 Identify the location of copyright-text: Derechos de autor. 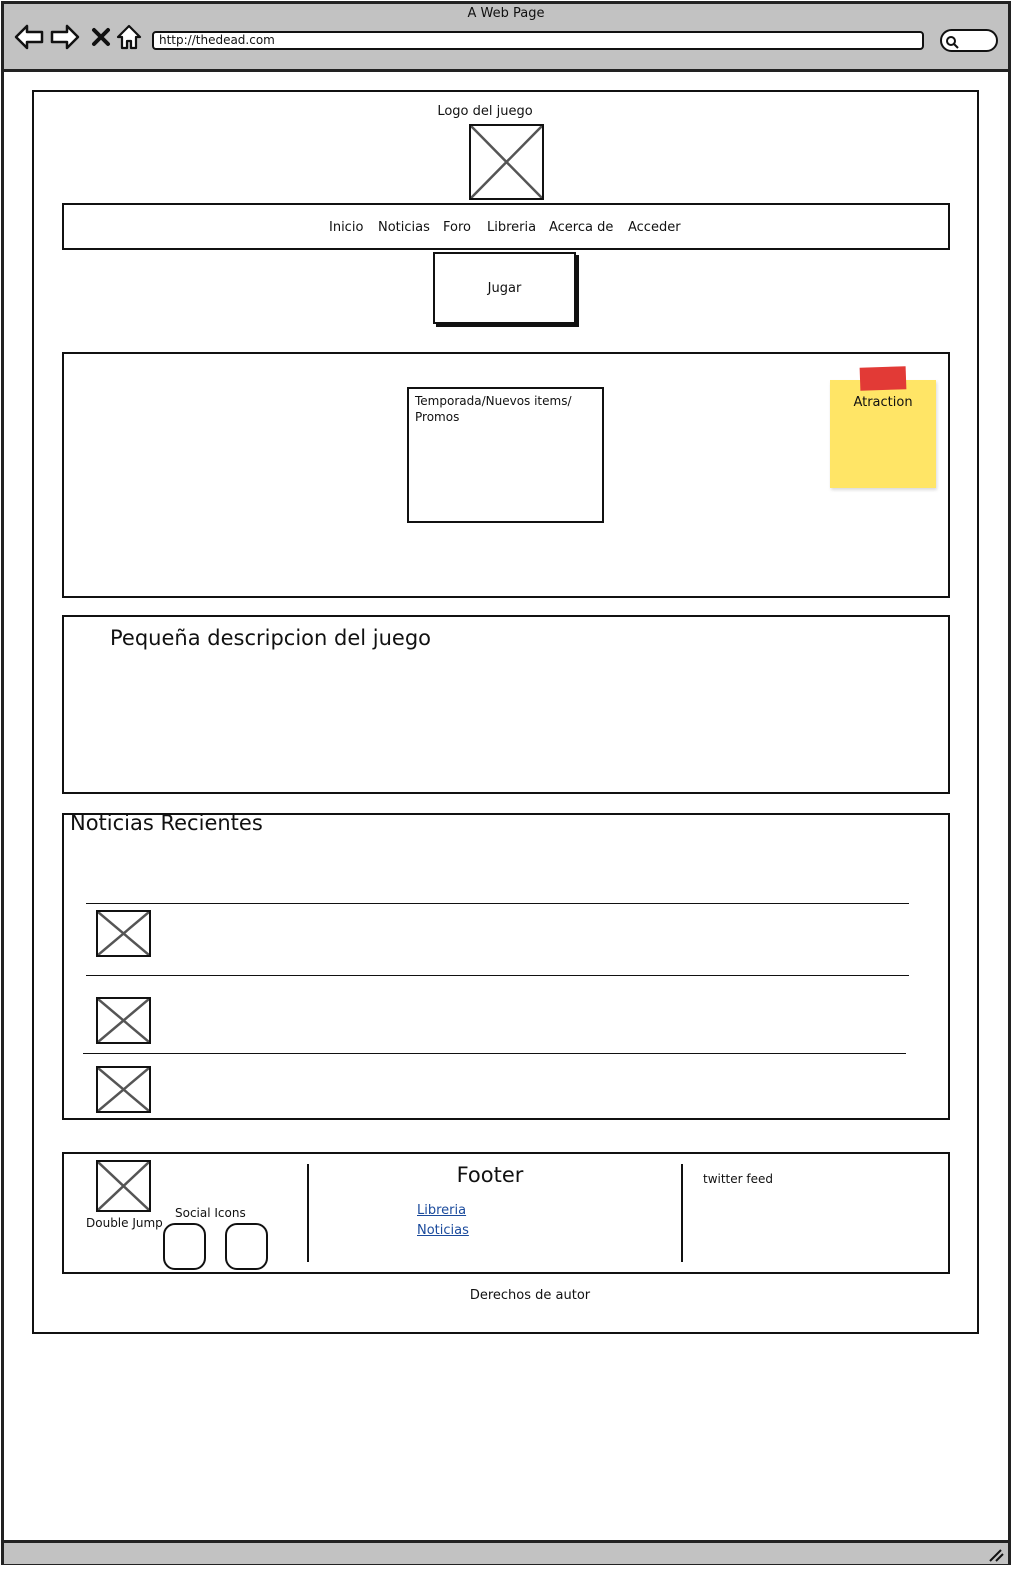
(530, 1295).